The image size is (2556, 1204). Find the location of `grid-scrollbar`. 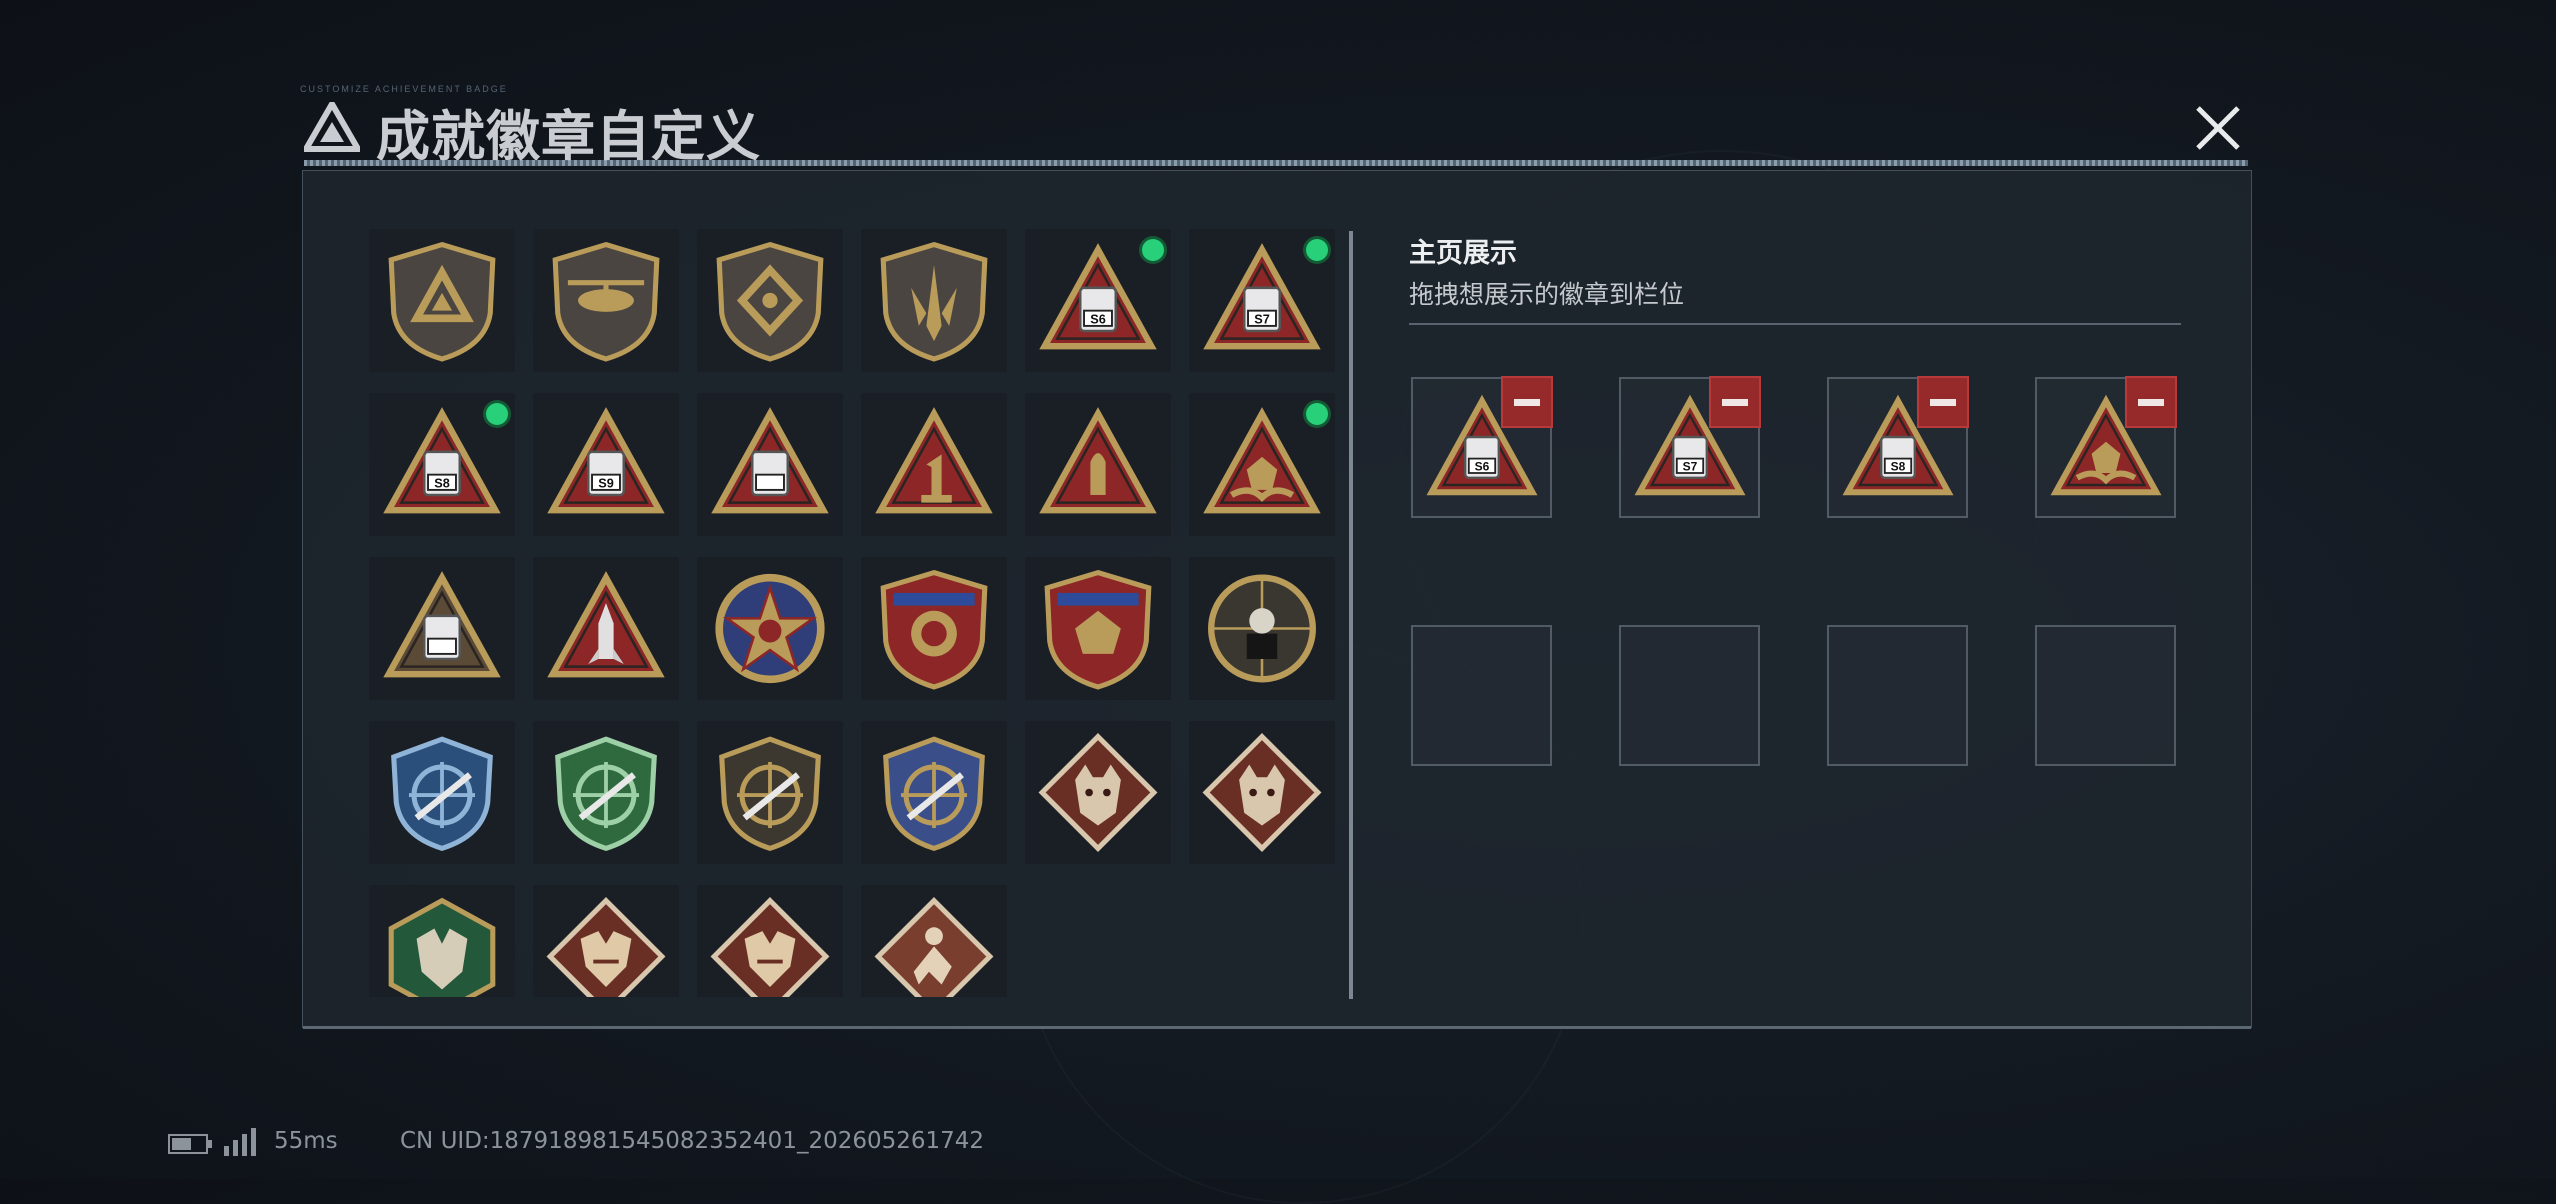

grid-scrollbar is located at coordinates (1351, 615).